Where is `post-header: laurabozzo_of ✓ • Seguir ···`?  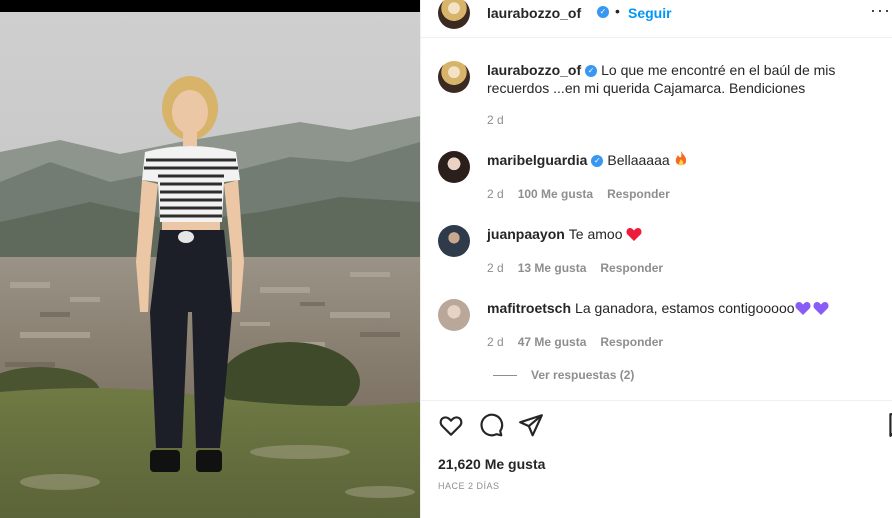 post-header: laurabozzo_of ✓ • Seguir ··· is located at coordinates (656, 15).